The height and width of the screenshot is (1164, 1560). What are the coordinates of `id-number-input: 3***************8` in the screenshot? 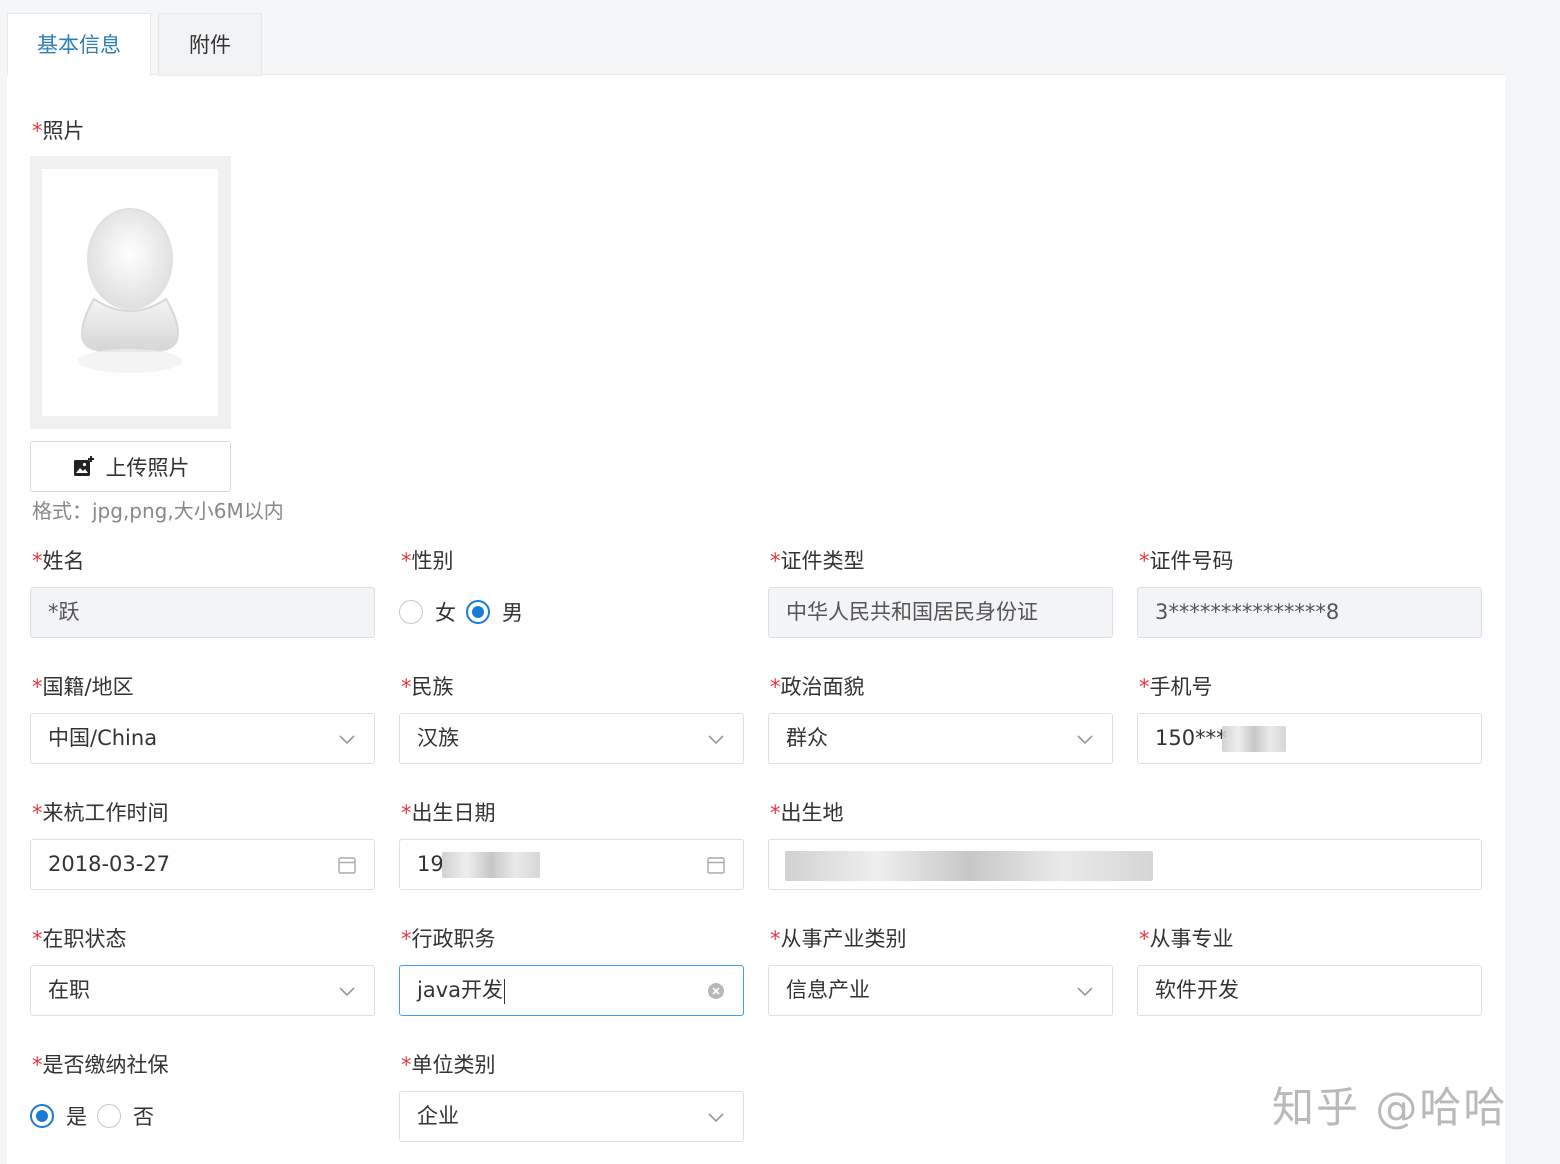 It's located at (1309, 612).